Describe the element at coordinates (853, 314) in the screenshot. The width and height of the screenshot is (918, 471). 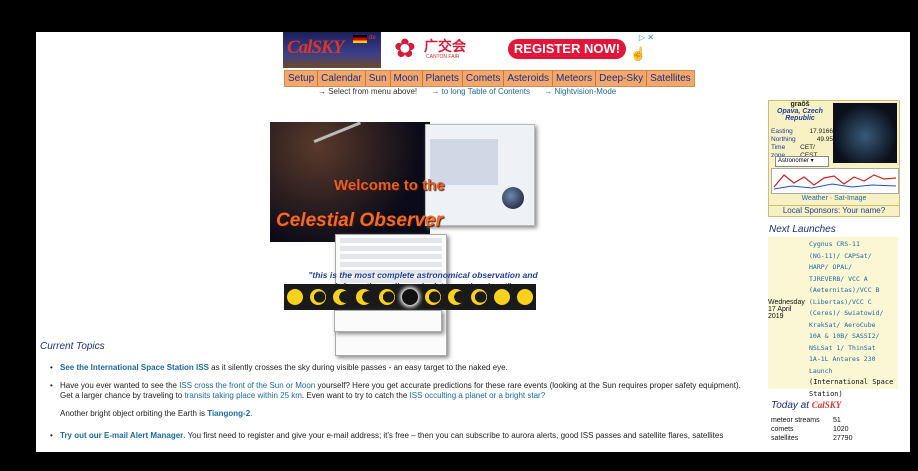
I see `launch-item: (Ceres)/ Swiatowid/` at that location.